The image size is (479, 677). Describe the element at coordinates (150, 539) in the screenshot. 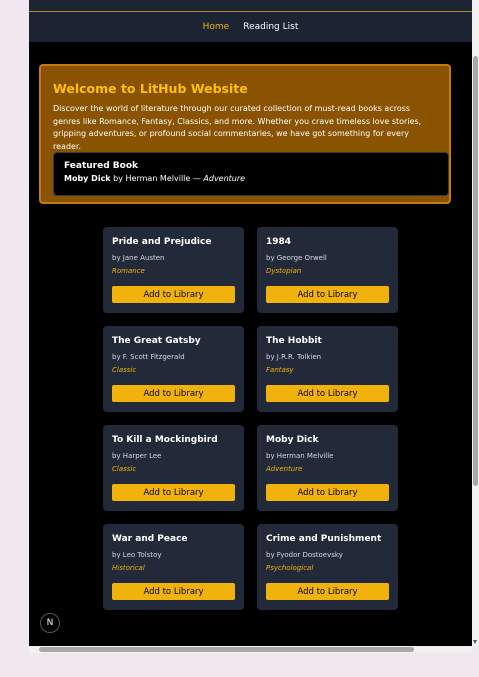

I see `book-title: War and Peace` at that location.